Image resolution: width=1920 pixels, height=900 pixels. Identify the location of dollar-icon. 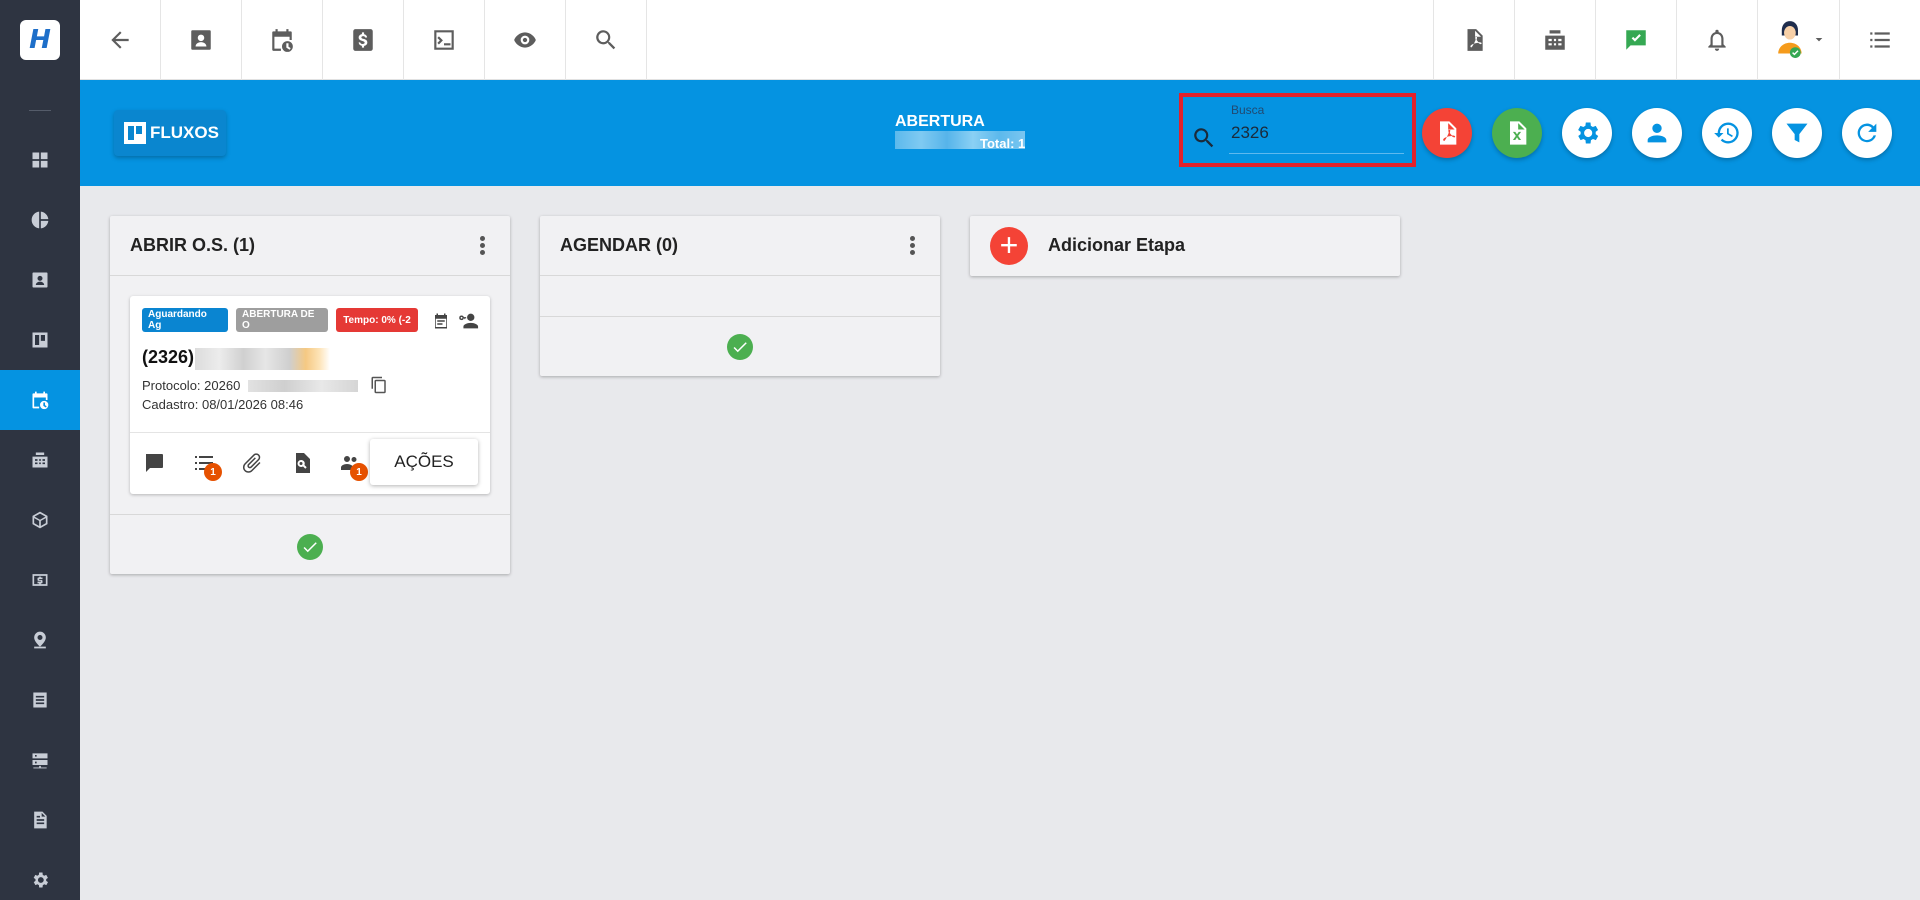
(363, 40).